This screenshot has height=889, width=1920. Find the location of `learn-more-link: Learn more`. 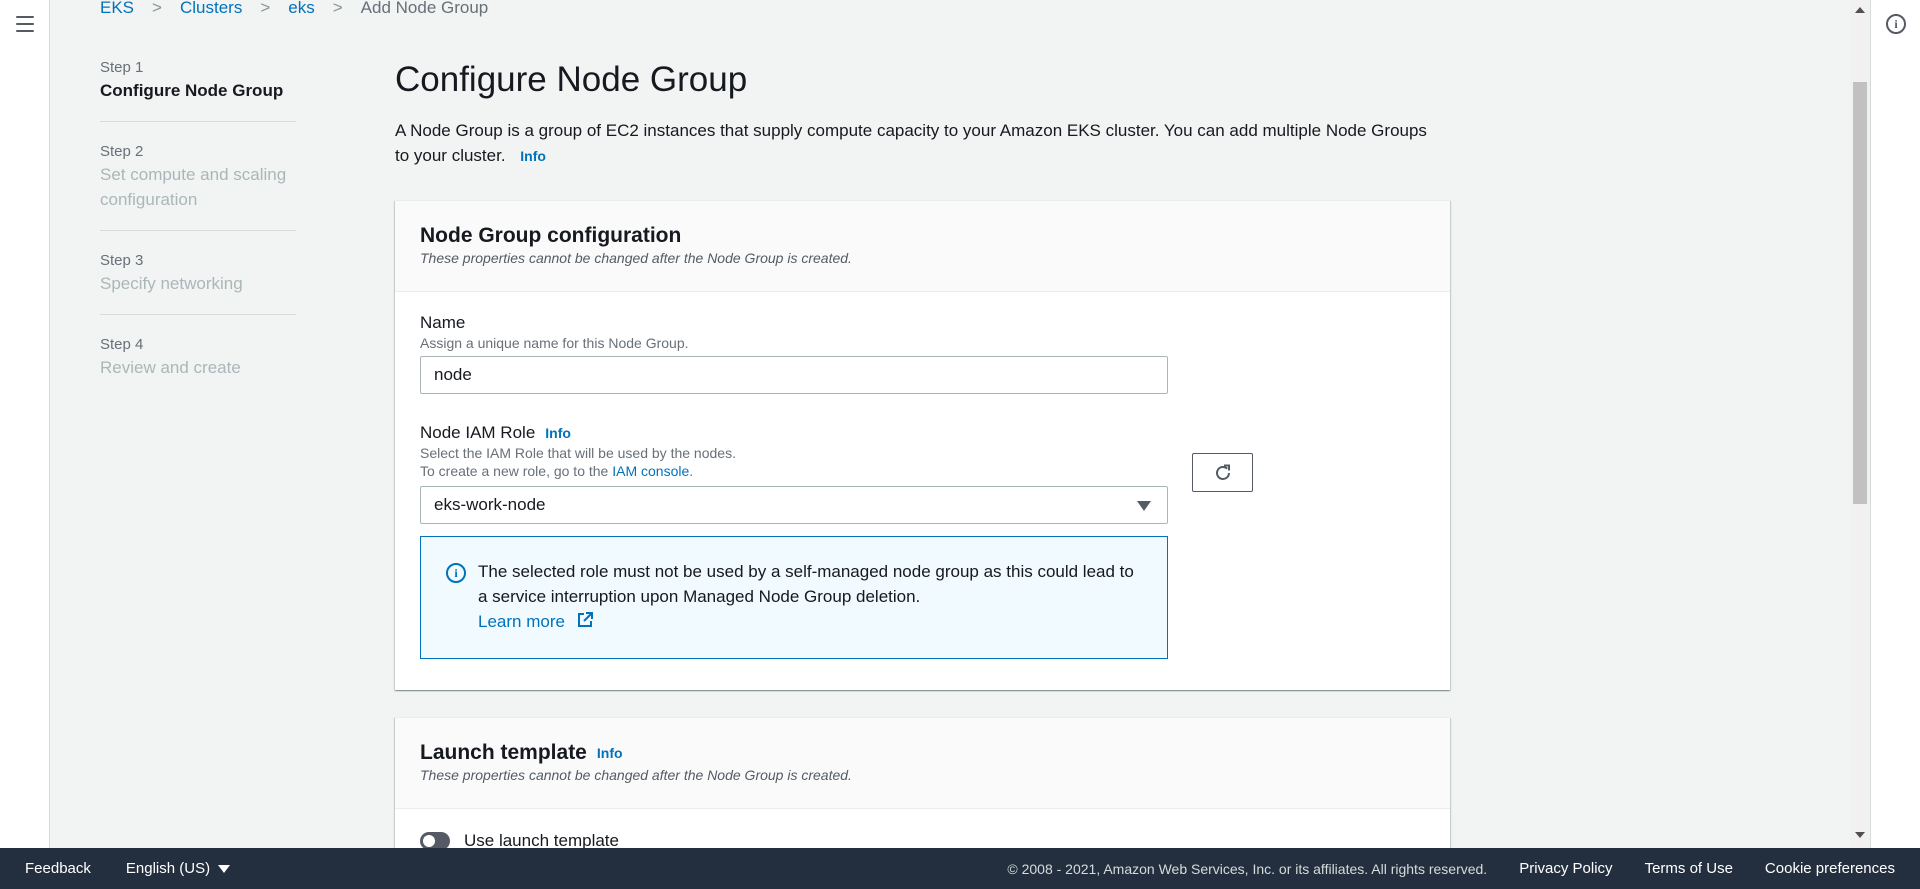

learn-more-link: Learn more is located at coordinates (536, 621).